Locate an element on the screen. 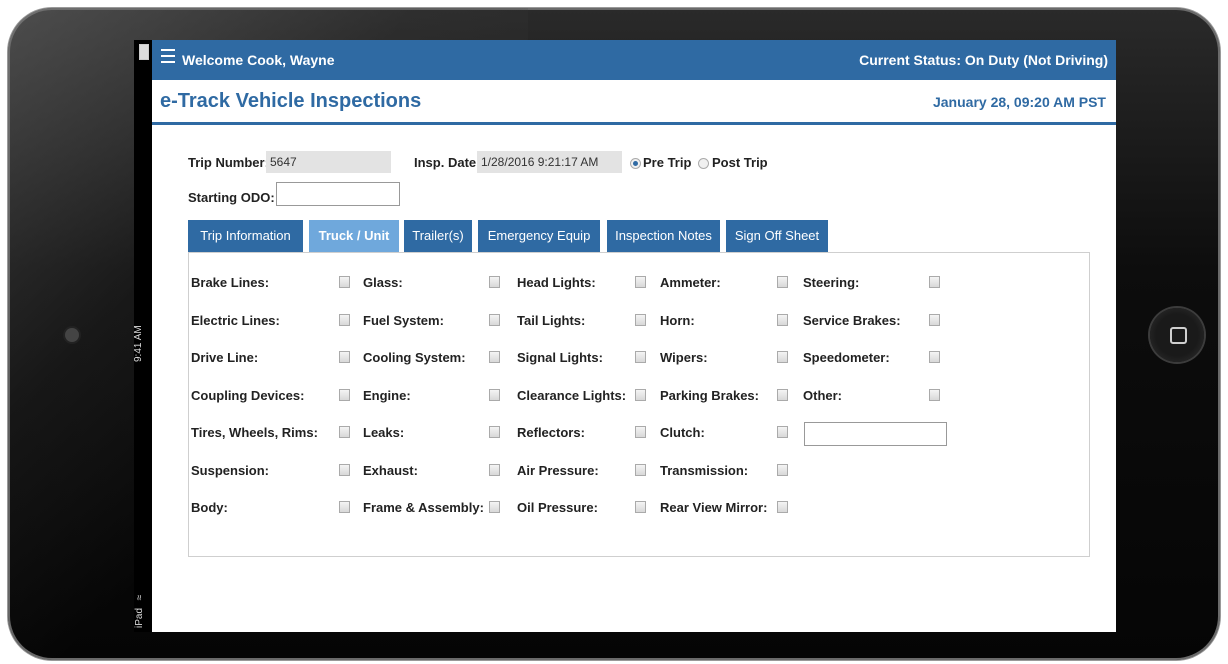 The image size is (1228, 664). checklist-label-fuel-system: Fuel System: is located at coordinates (403, 320).